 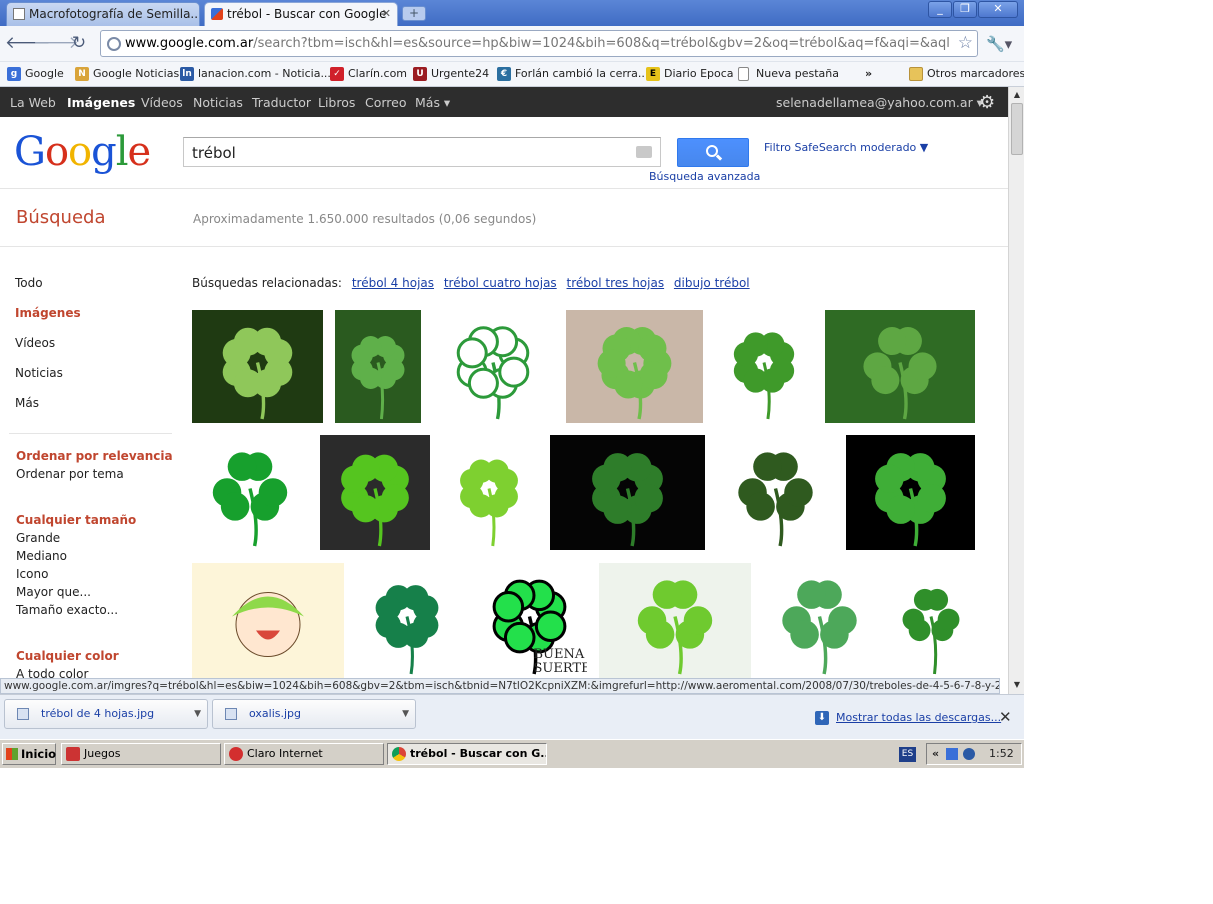 I want to click on tray-expand-icon: «, so click(x=935, y=754).